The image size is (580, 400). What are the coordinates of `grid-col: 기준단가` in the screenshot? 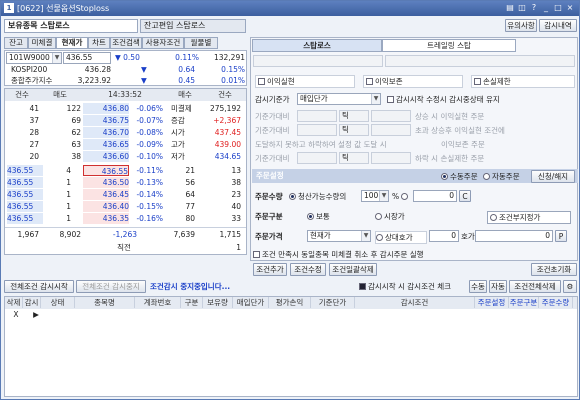 It's located at (333, 302).